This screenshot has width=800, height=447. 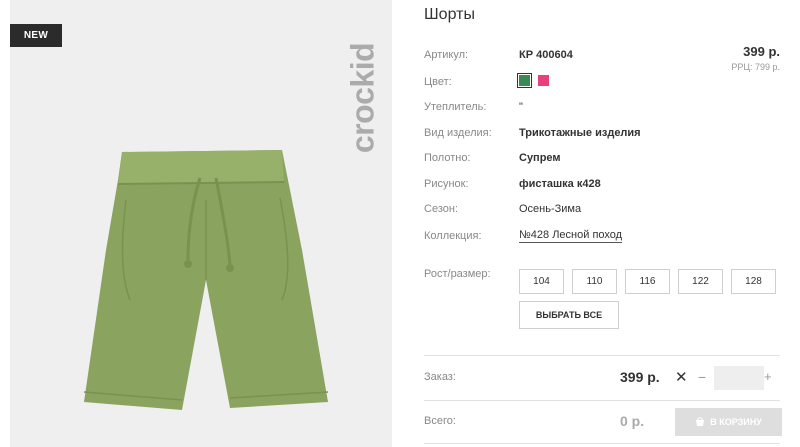 I want to click on product-title: Шорты, so click(x=449, y=14).